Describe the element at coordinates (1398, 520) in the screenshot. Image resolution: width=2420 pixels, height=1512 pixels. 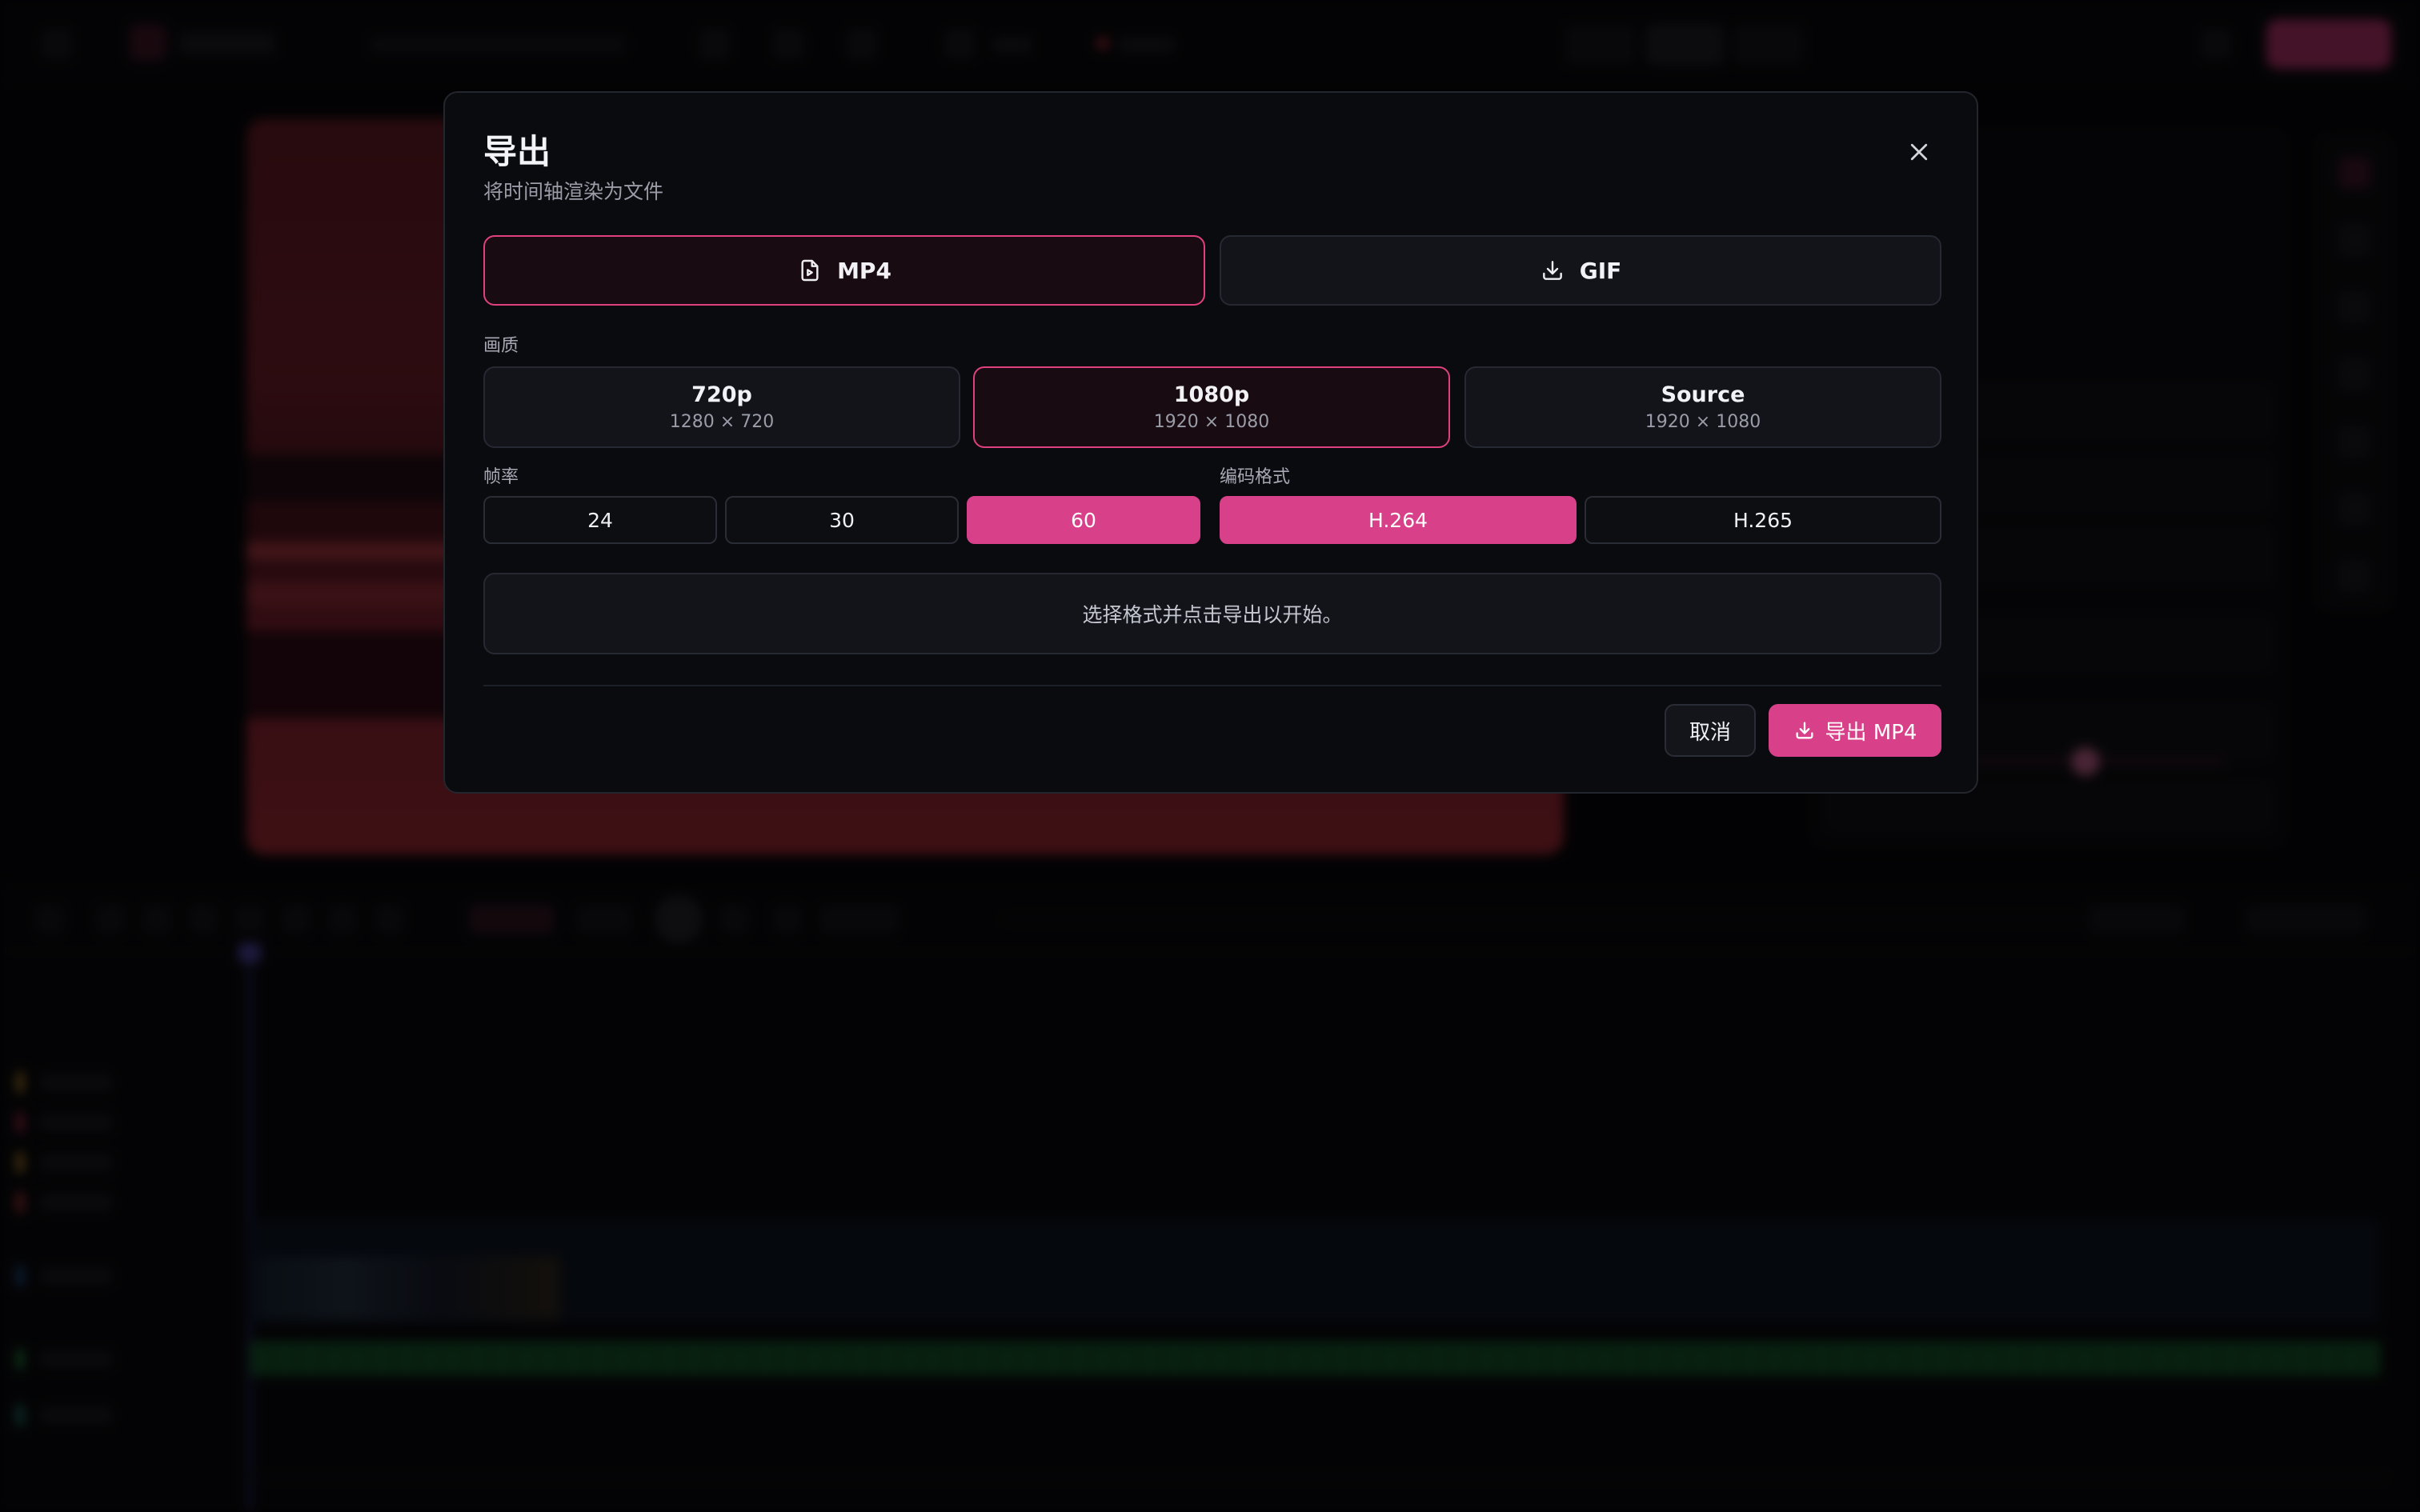
I see `codec-h264-button: H.264` at that location.